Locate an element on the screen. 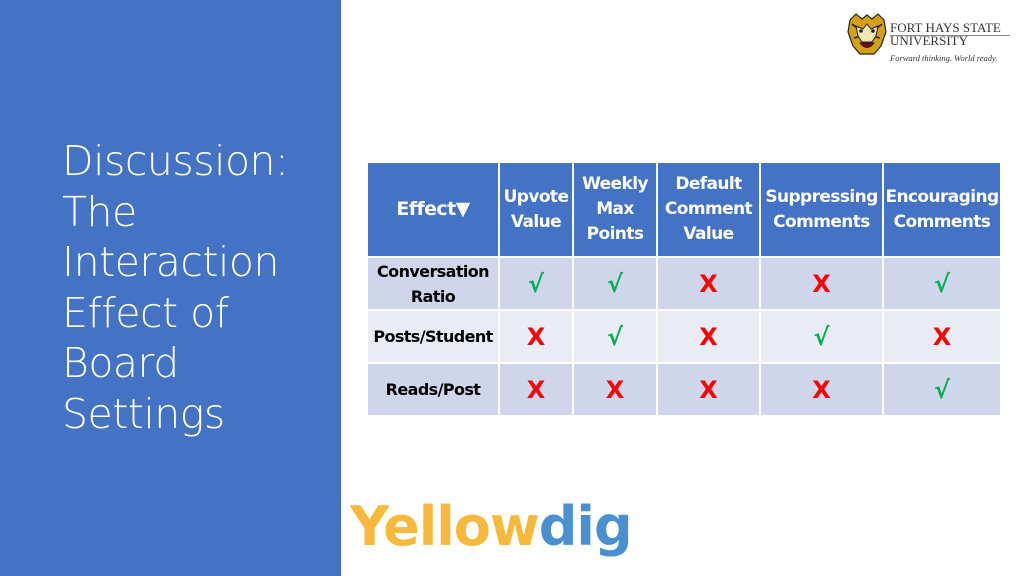 This screenshot has width=1024, height=576. table-row: Posts/Student X √ X √ X is located at coordinates (684, 336).